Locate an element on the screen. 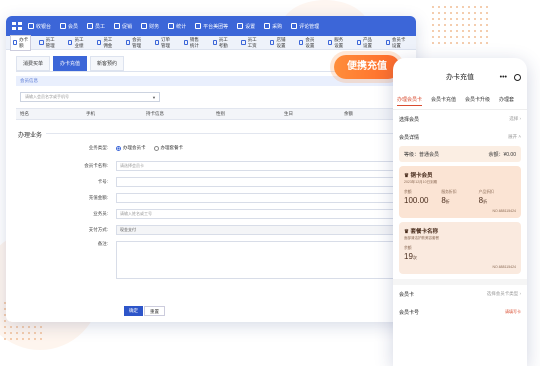 The height and width of the screenshot is (366, 540). tab-checkout: 消费买单 is located at coordinates (33, 63).